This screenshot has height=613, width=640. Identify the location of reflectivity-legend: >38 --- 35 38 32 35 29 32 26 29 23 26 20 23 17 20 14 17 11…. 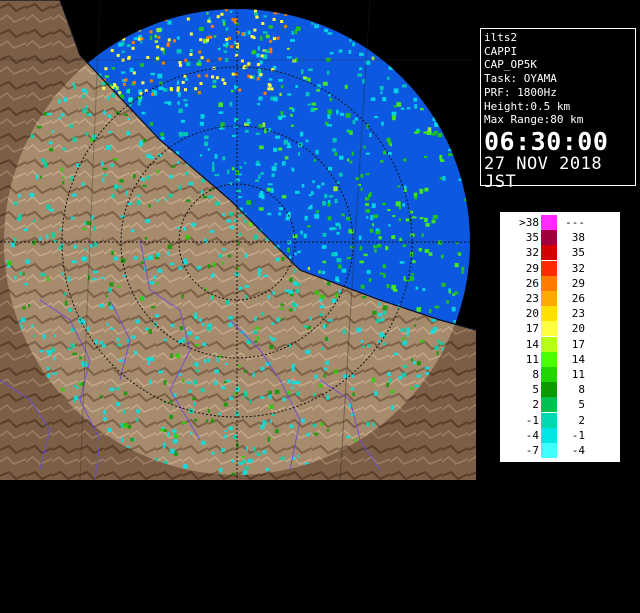
(560, 395).